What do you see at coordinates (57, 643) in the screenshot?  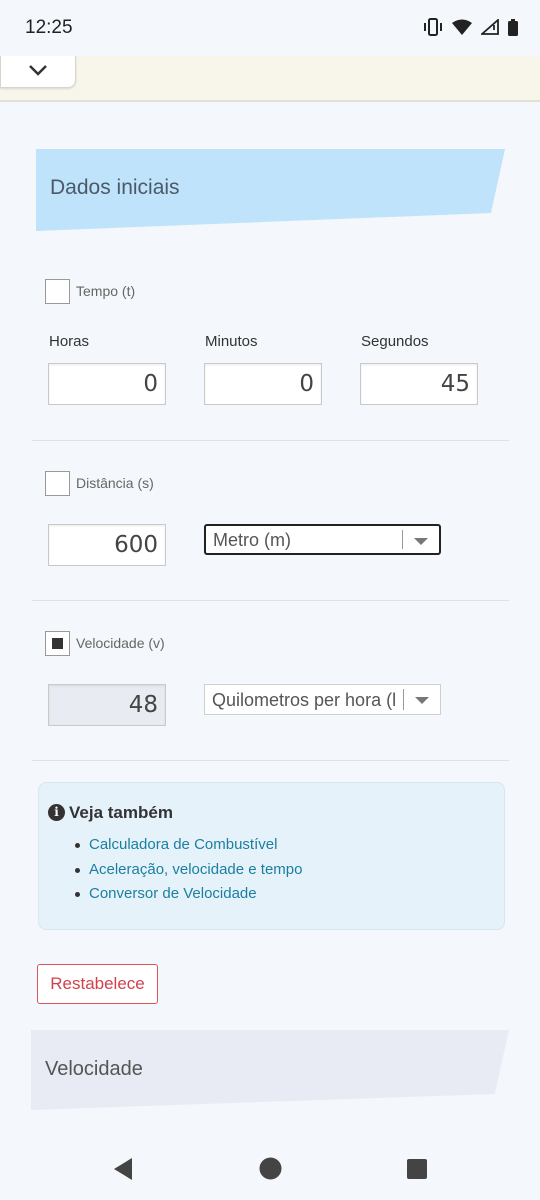 I see `velocidade-checkbox` at bounding box center [57, 643].